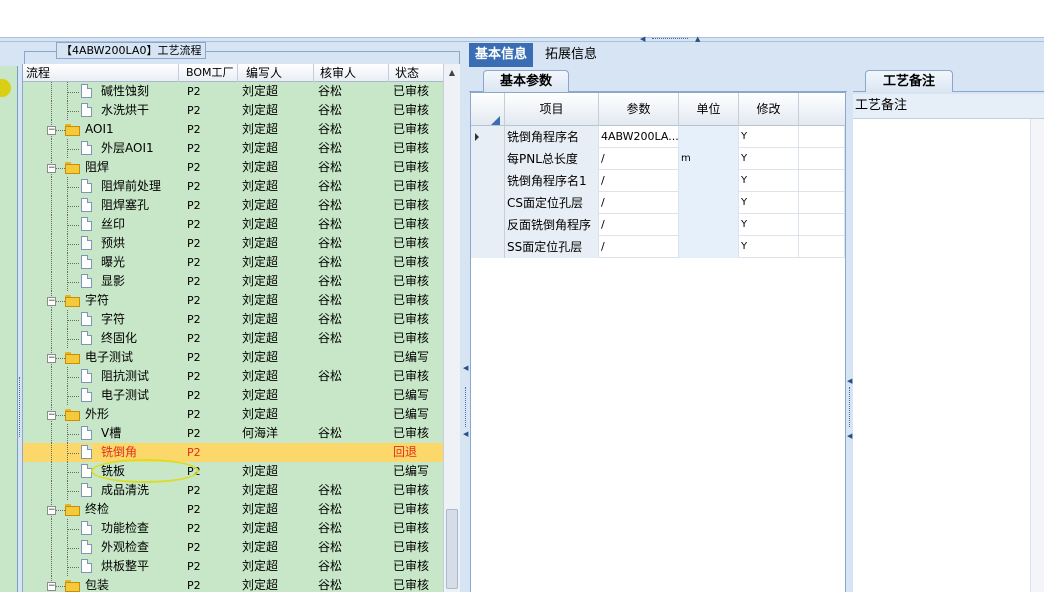 The height and width of the screenshot is (592, 1044). I want to click on param-item: 每PNL总长度, so click(552, 159).